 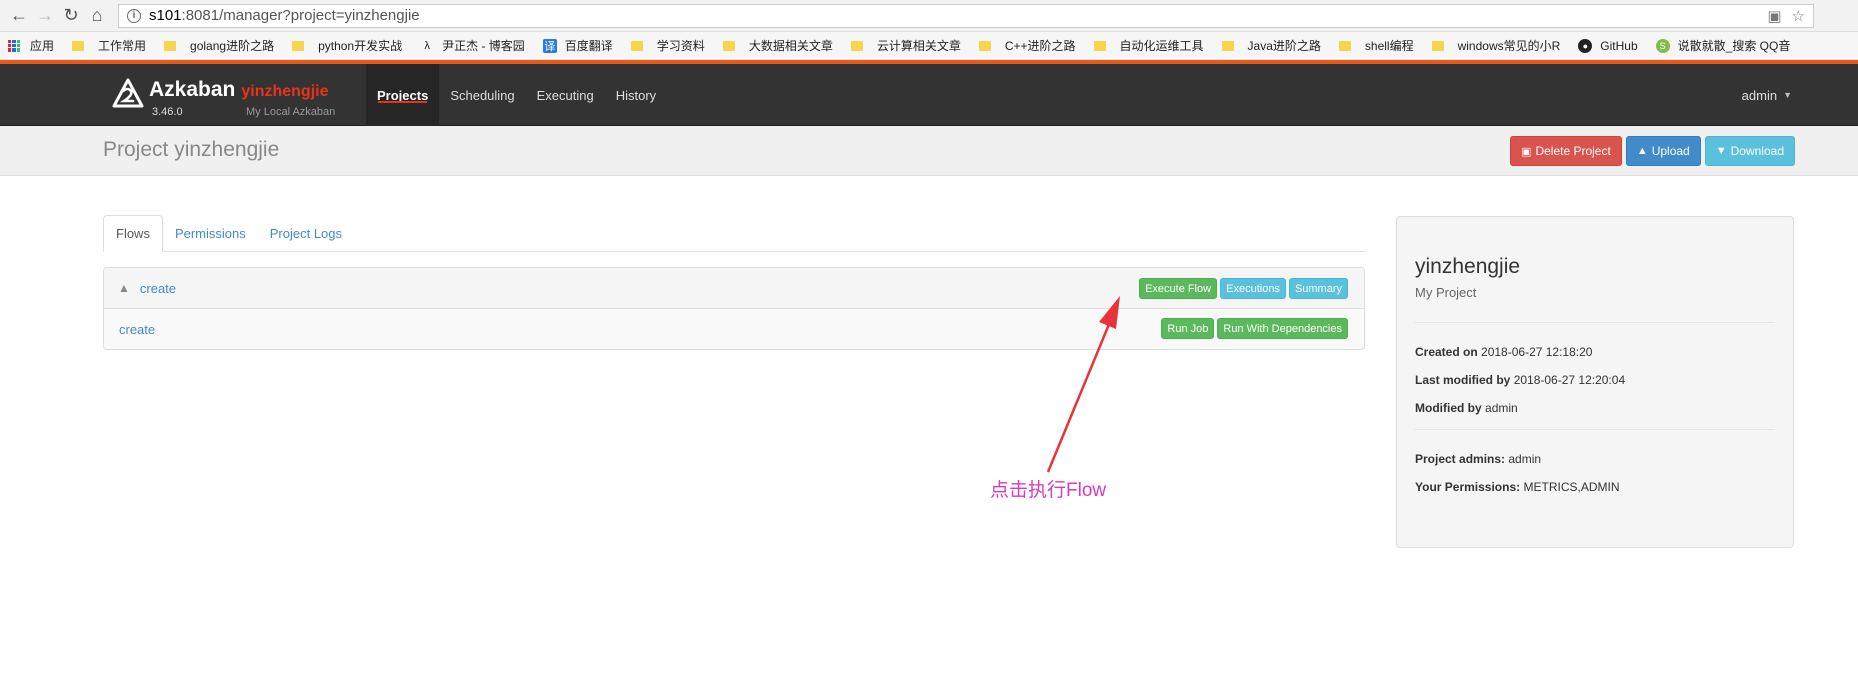 I want to click on main-nav: Projects Scheduling Executing History, so click(x=516, y=95).